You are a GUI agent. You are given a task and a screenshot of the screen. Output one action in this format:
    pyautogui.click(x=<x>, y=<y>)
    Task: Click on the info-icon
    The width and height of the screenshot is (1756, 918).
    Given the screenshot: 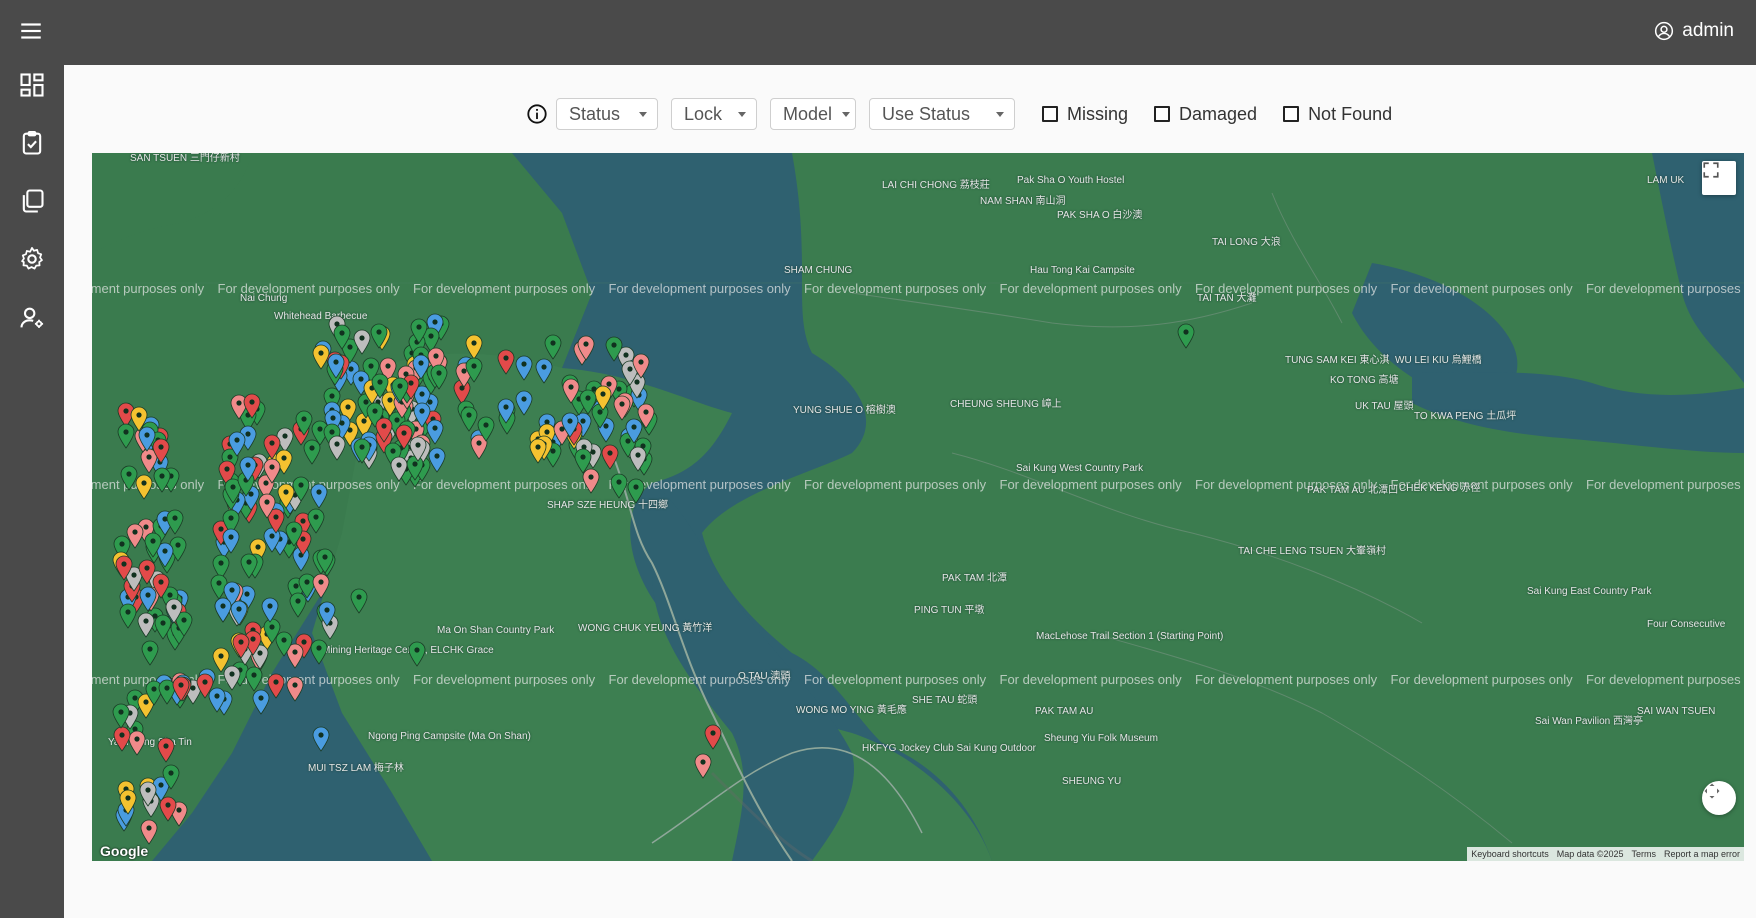 What is the action you would take?
    pyautogui.click(x=537, y=114)
    